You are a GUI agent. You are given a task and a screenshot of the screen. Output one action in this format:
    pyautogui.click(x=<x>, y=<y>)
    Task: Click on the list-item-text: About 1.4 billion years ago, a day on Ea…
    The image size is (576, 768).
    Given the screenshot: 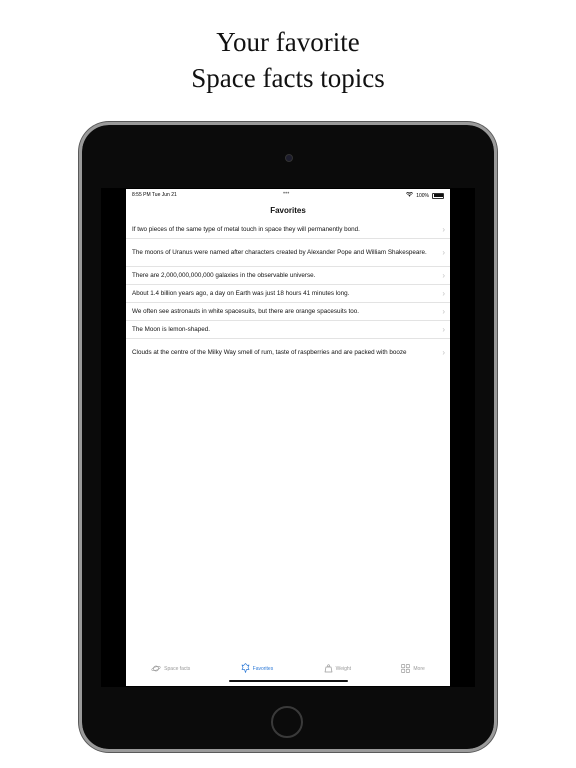 What is the action you would take?
    pyautogui.click(x=241, y=293)
    